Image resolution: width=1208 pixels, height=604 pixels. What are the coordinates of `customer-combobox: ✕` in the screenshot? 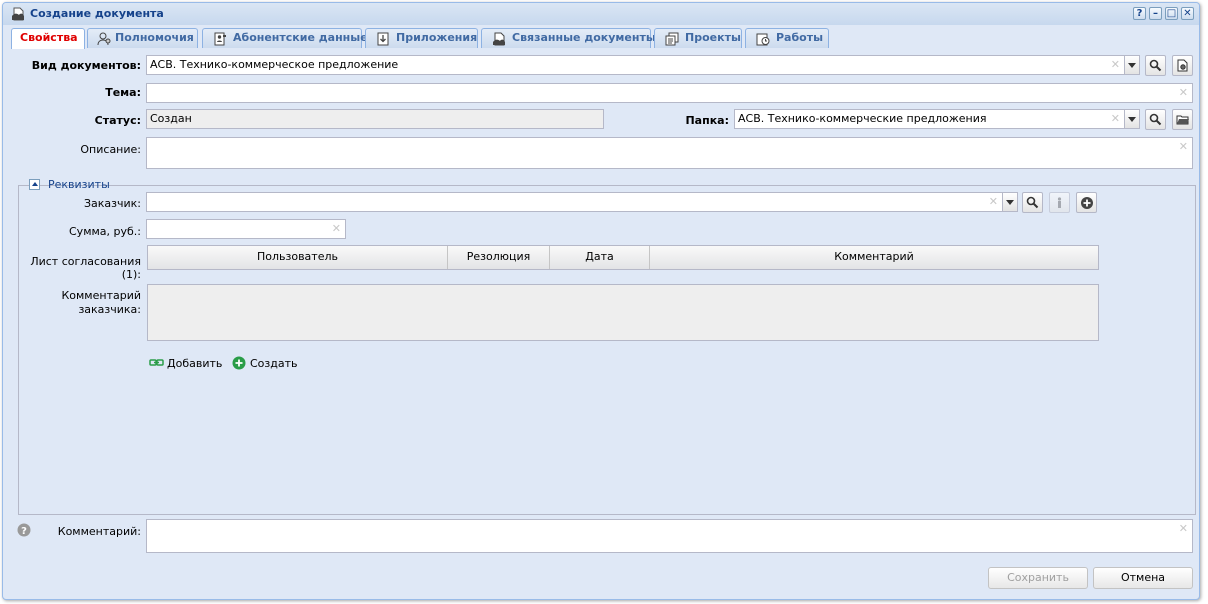 It's located at (574, 202).